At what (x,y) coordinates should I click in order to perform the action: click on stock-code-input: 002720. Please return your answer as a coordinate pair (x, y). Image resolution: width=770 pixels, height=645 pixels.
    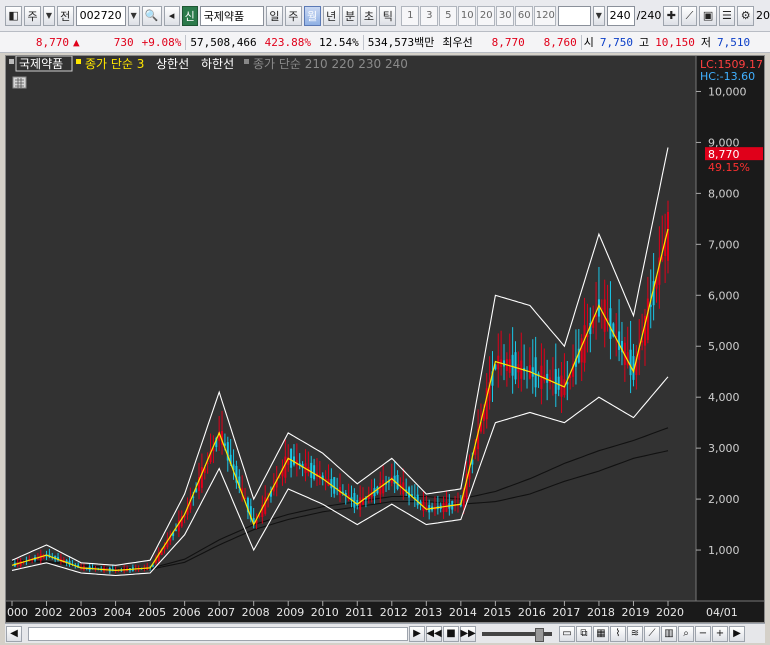
    Looking at the image, I should click on (100, 15).